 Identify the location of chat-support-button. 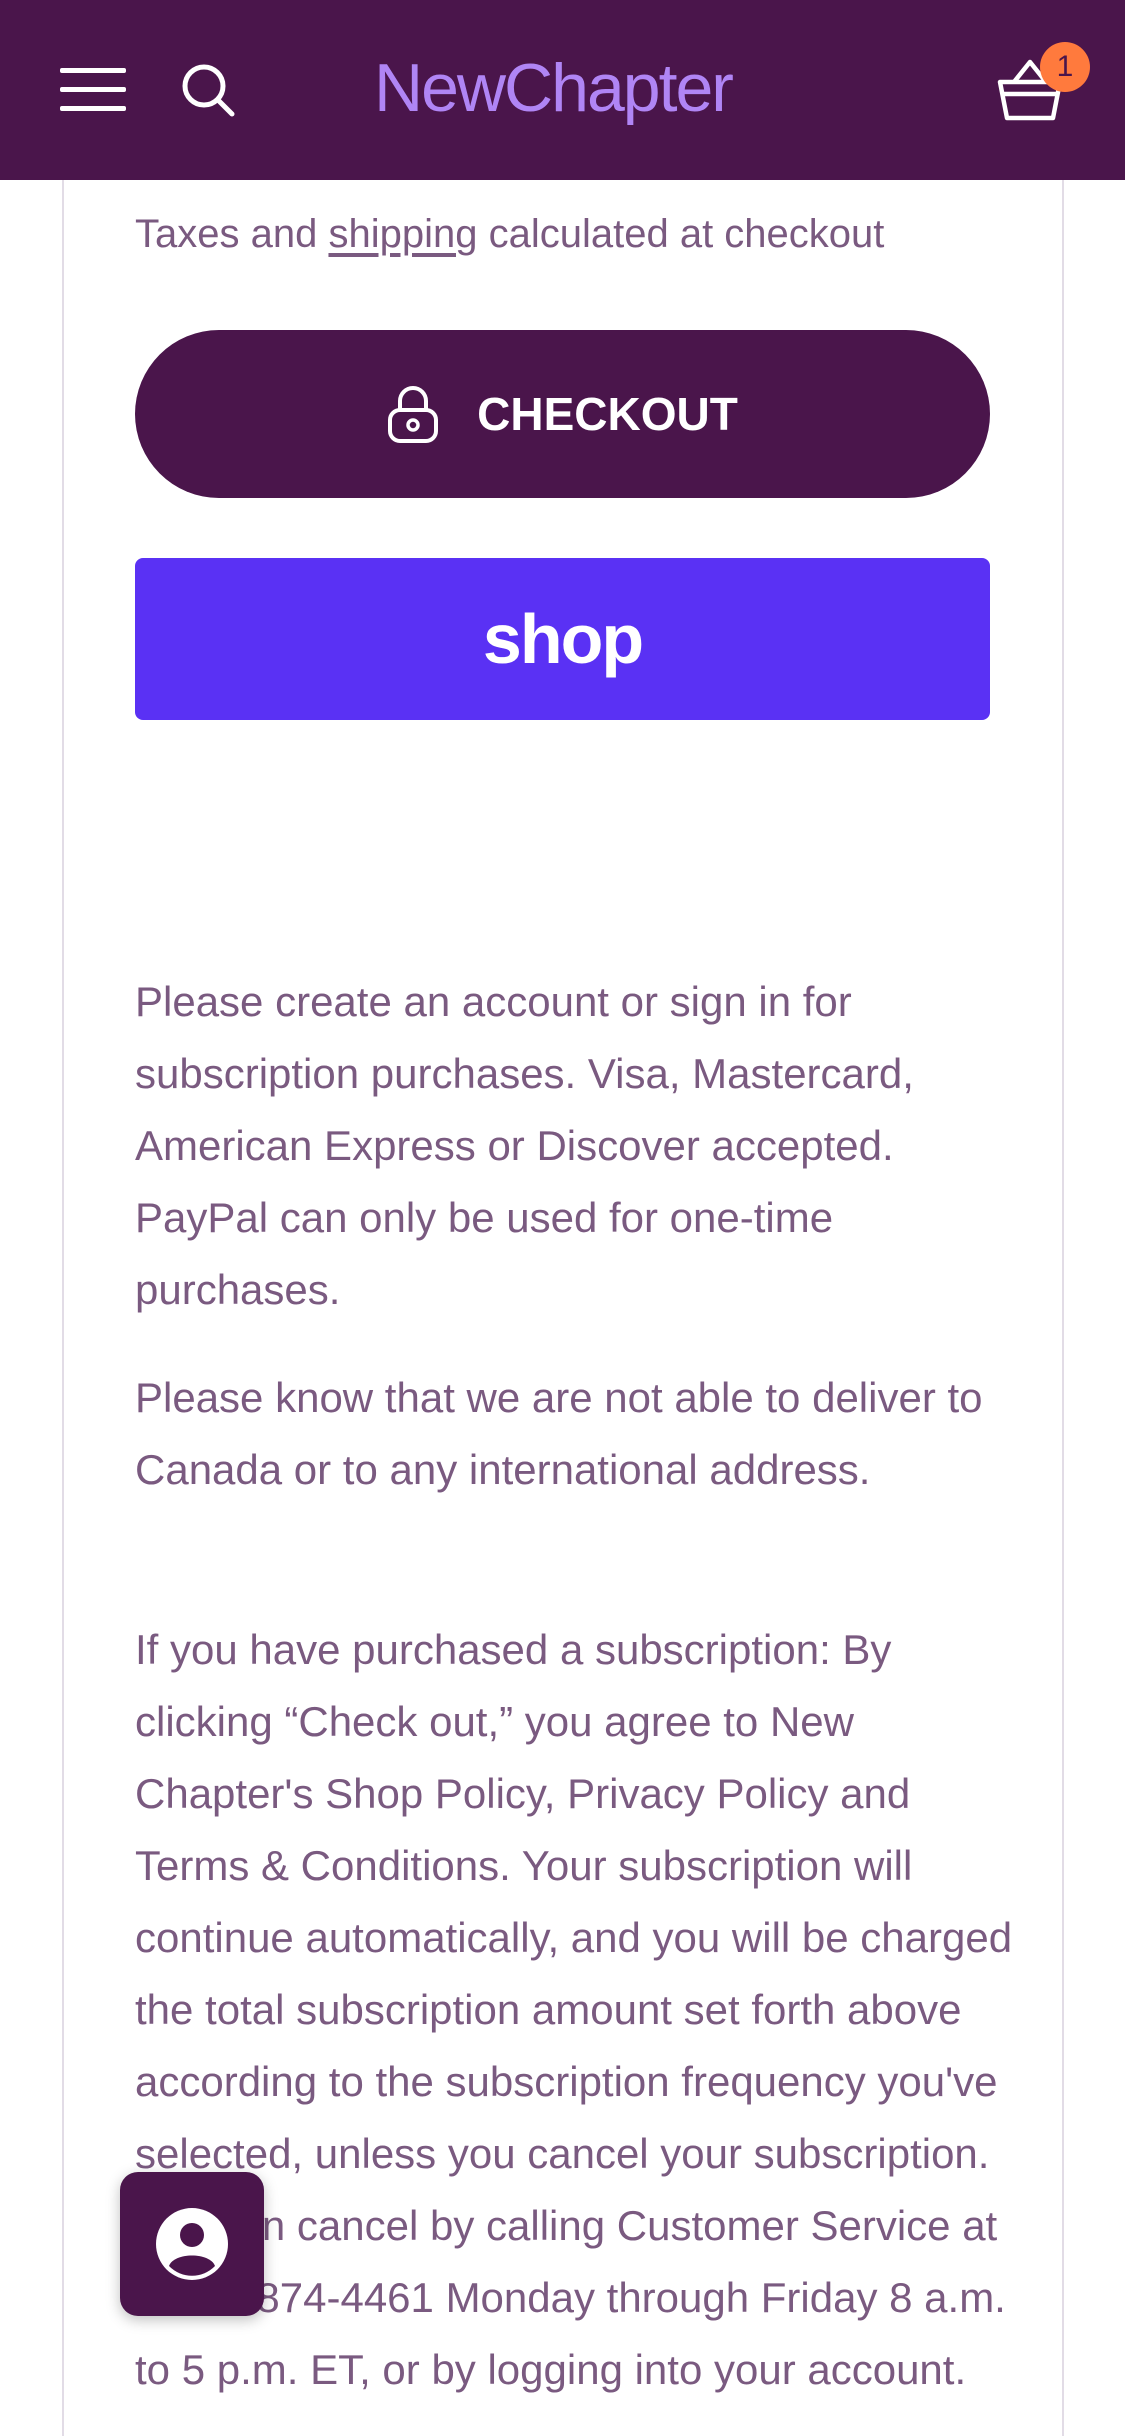
(192, 2244).